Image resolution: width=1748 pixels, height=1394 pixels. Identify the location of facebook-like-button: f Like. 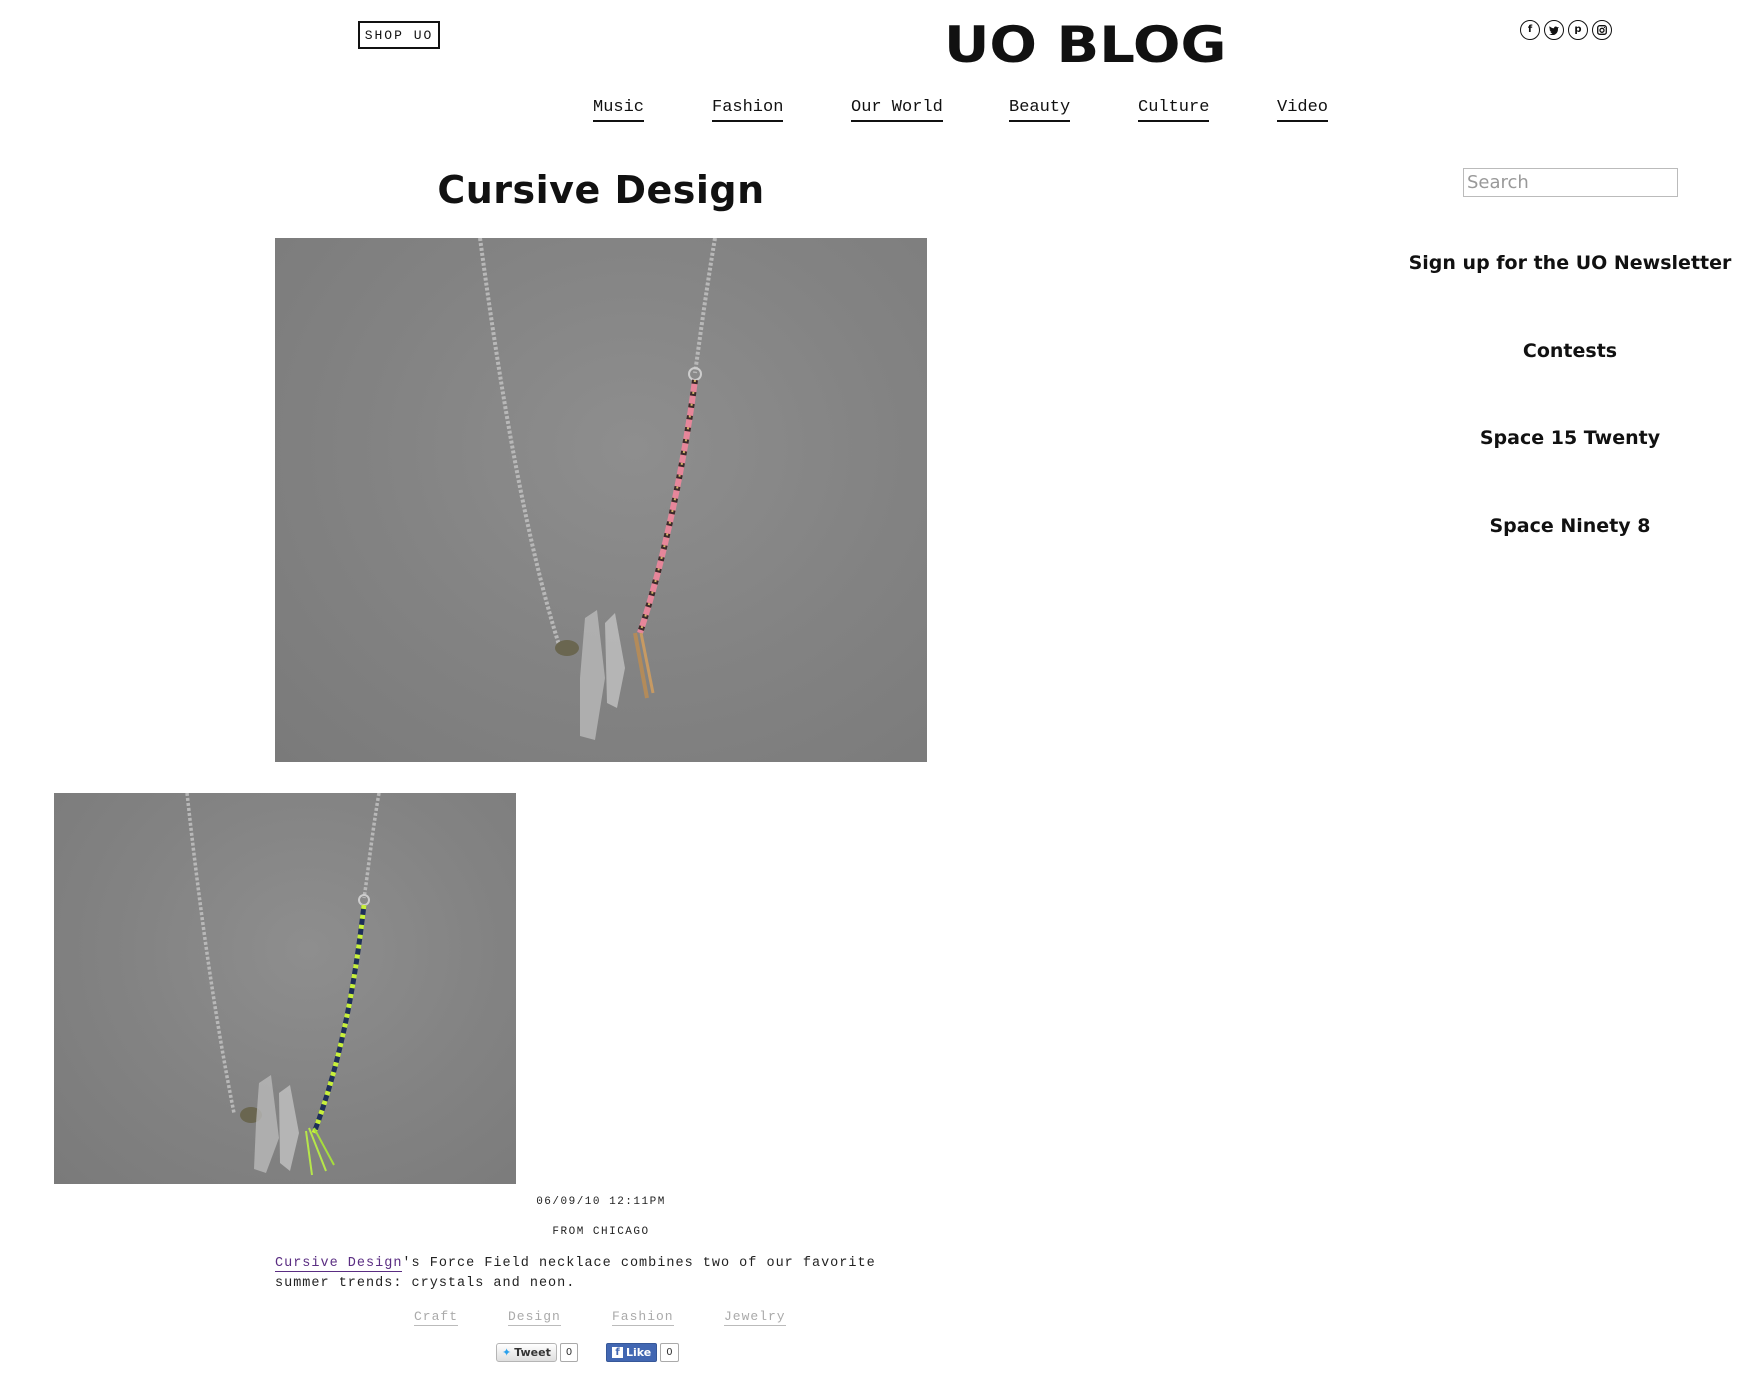
(632, 1352).